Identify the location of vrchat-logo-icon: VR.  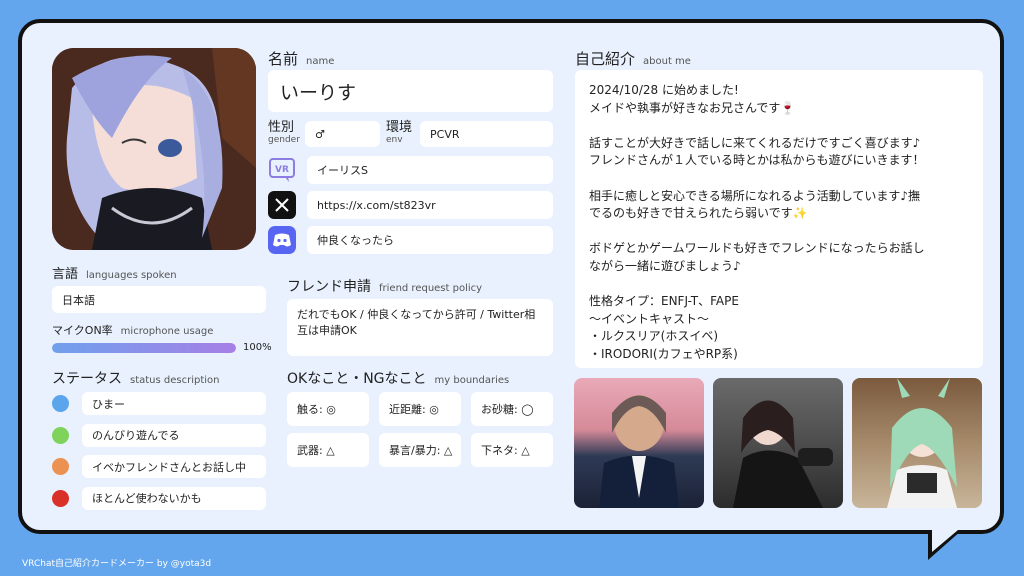
(282, 170).